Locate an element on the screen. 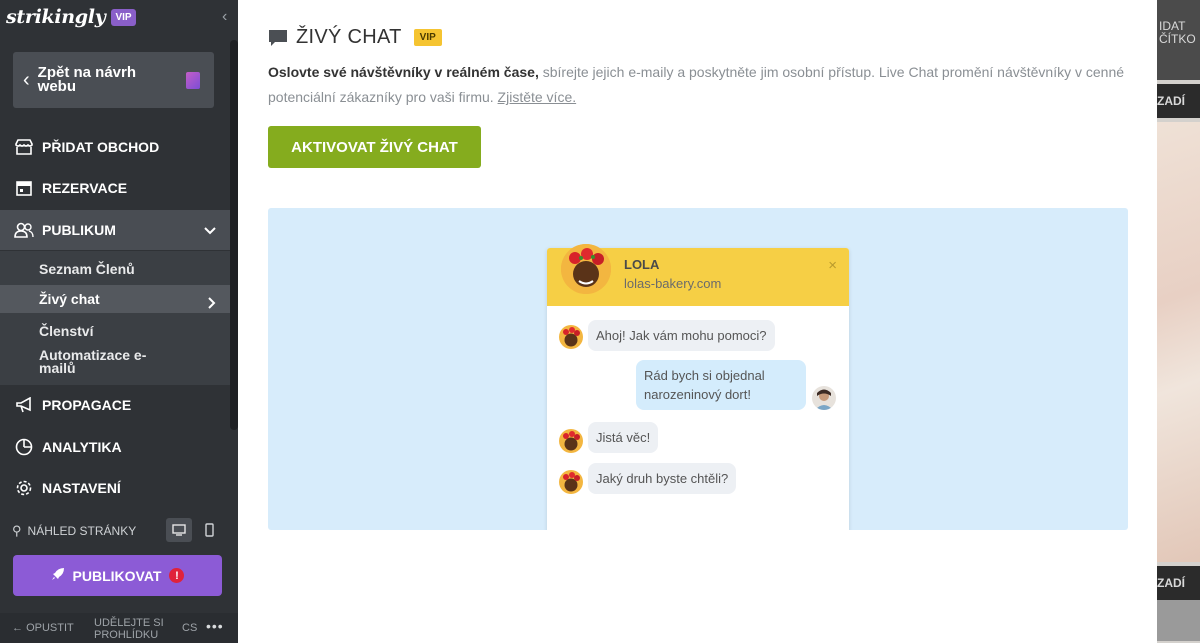 This screenshot has width=1200, height=643. publish-label: PUBLIKOVAT is located at coordinates (117, 575).